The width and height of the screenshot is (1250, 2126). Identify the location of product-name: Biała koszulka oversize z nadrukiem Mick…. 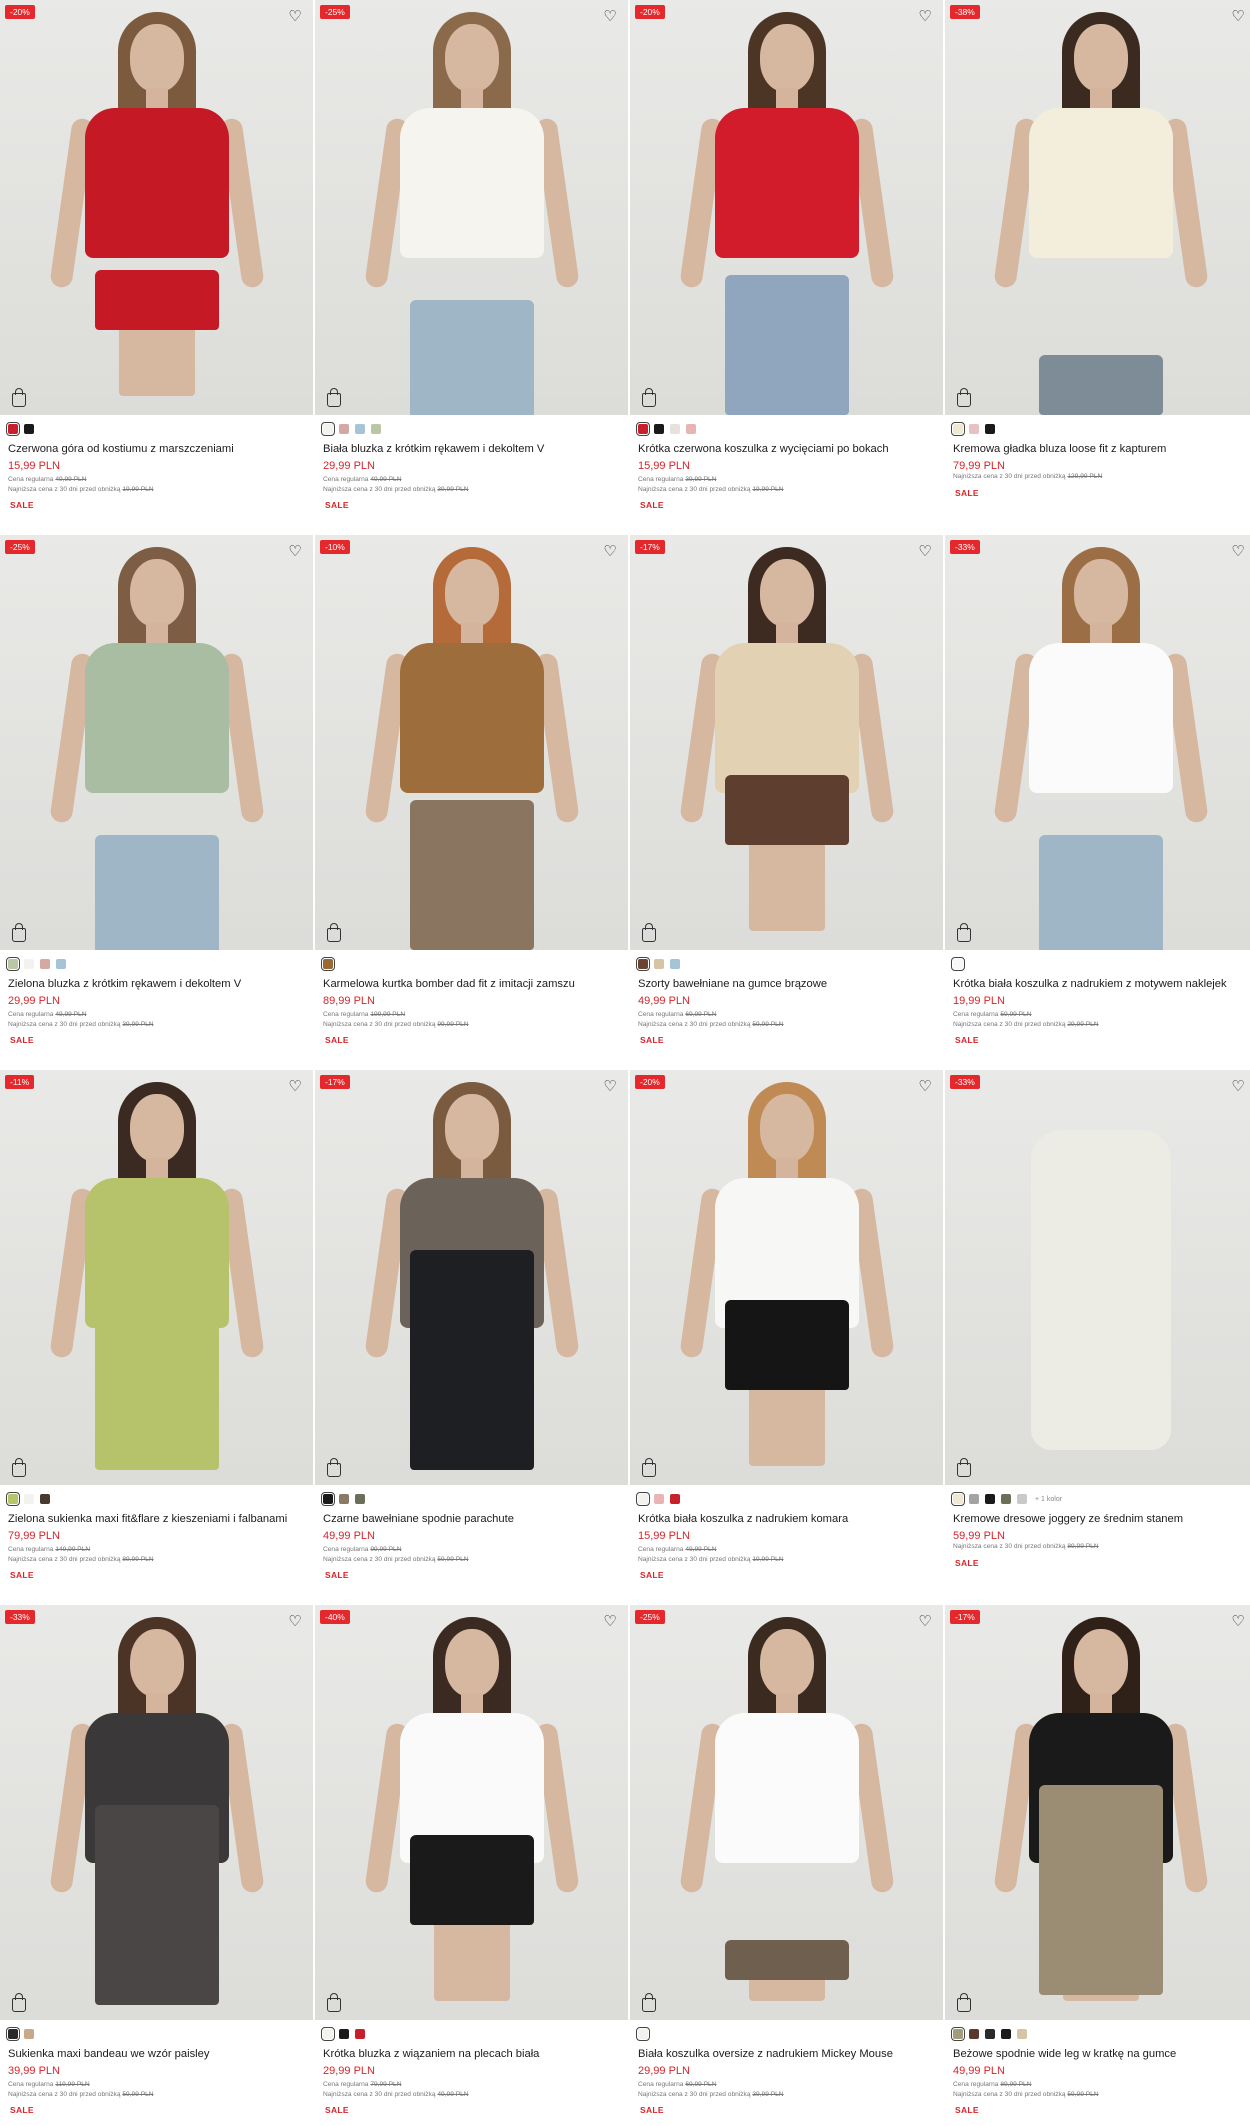
(786, 2054).